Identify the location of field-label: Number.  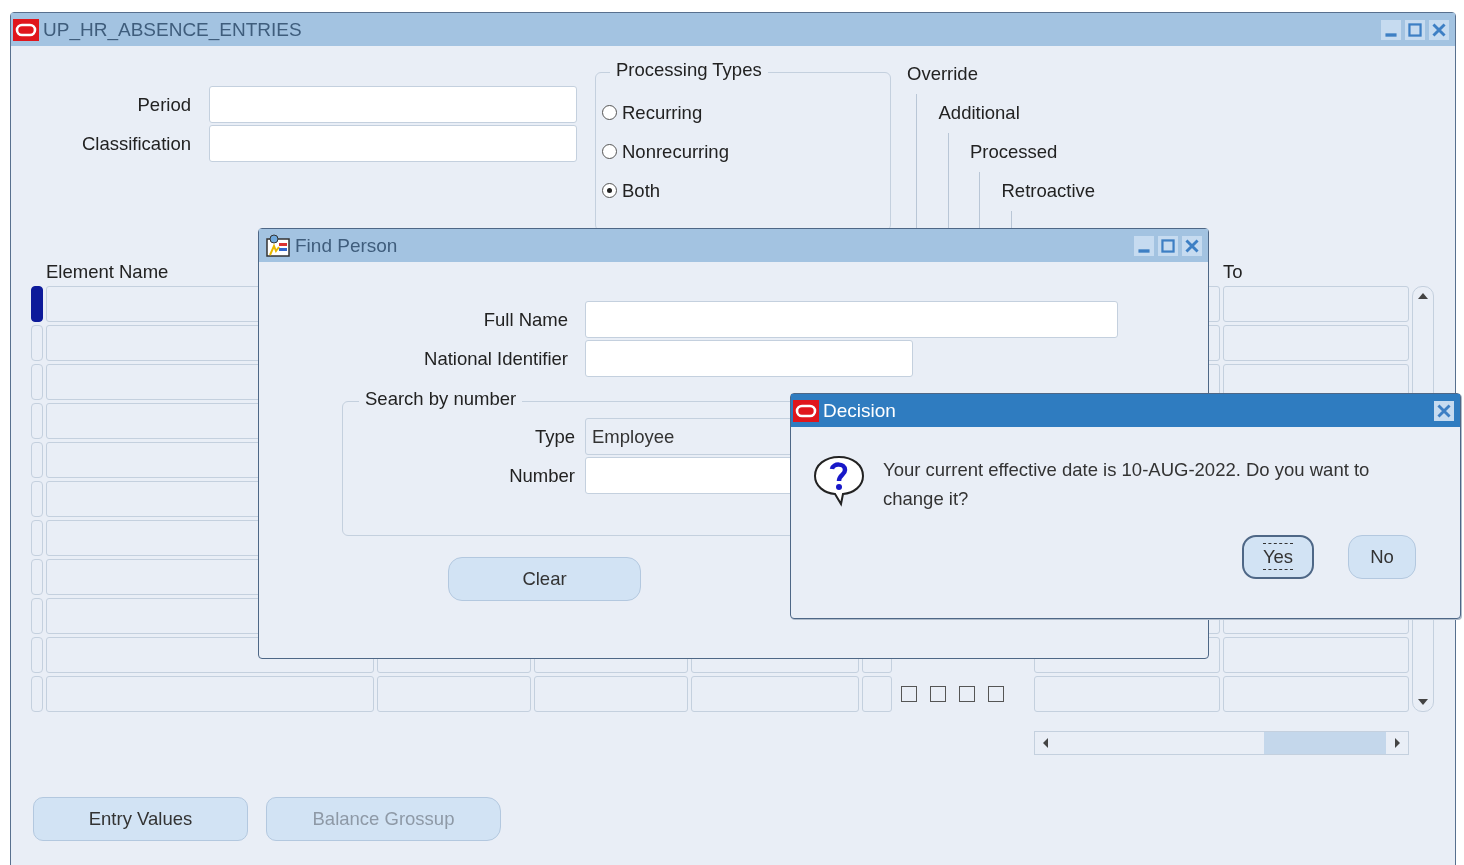
(541, 475).